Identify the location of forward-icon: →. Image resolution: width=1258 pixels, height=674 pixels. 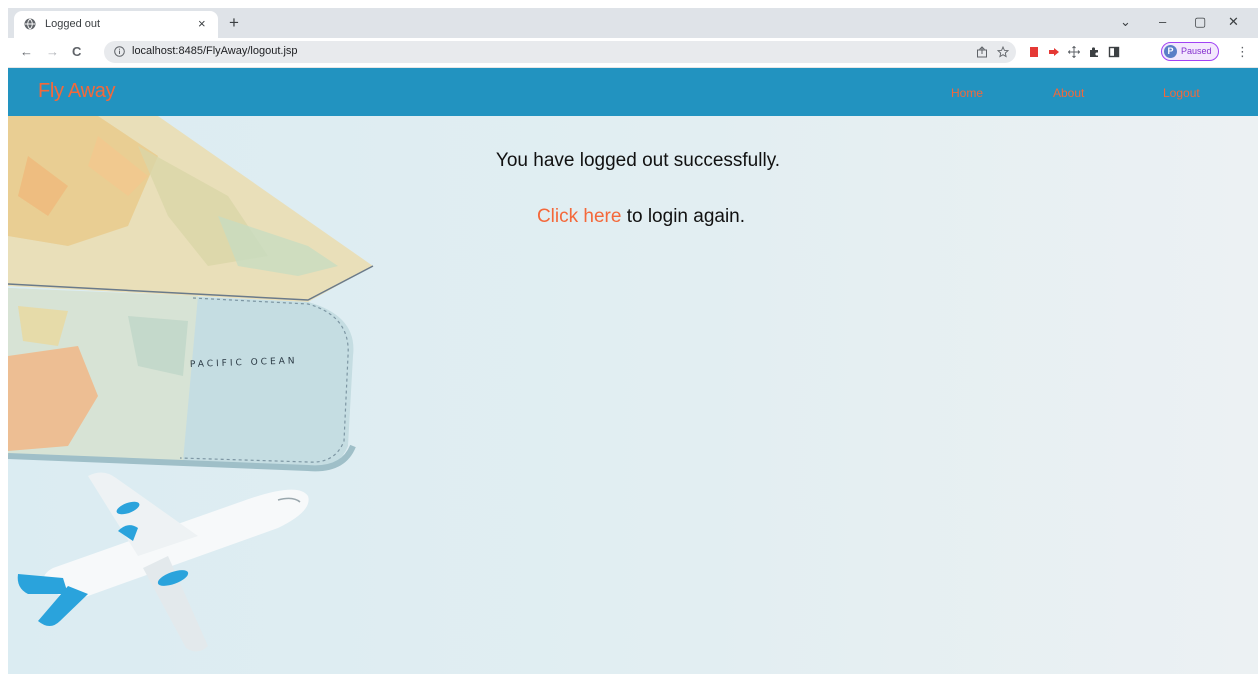
(52, 52).